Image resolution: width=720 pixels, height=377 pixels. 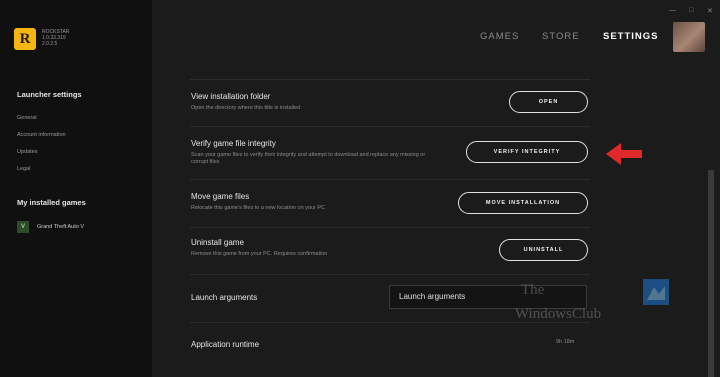 I want to click on game-label: Grand Theft Auto V, so click(x=60, y=227).